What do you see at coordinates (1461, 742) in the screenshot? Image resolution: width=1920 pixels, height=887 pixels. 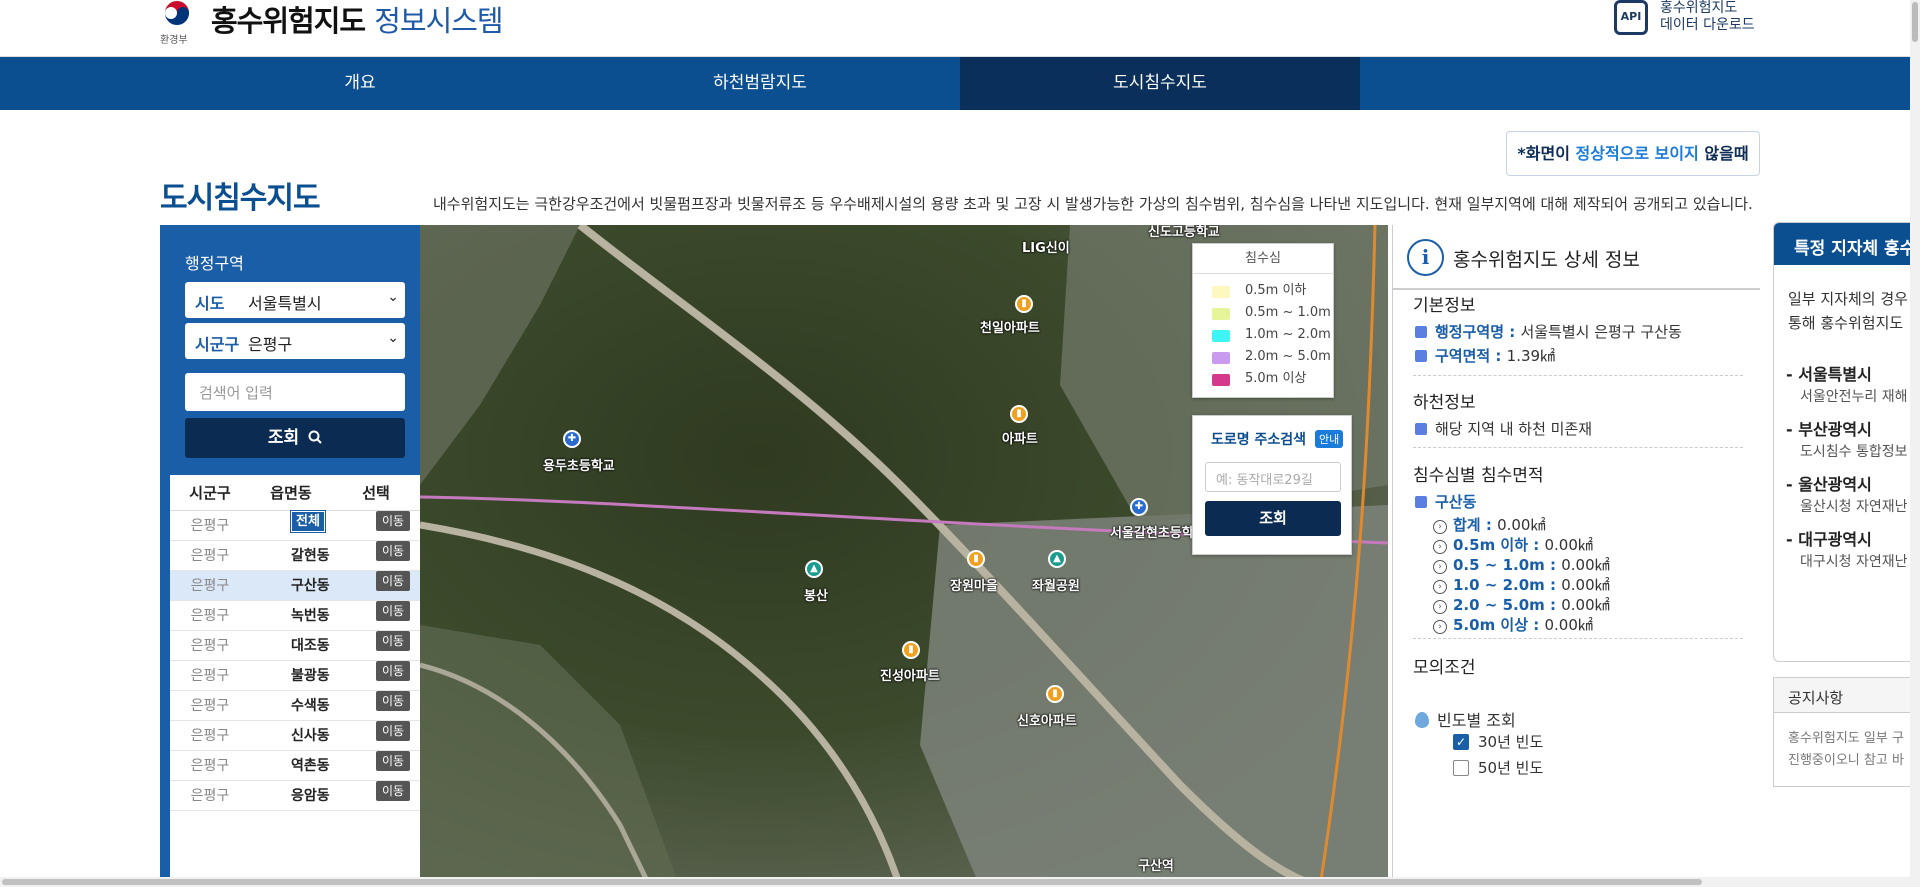 I see `freq-30-checkbox: ✓` at bounding box center [1461, 742].